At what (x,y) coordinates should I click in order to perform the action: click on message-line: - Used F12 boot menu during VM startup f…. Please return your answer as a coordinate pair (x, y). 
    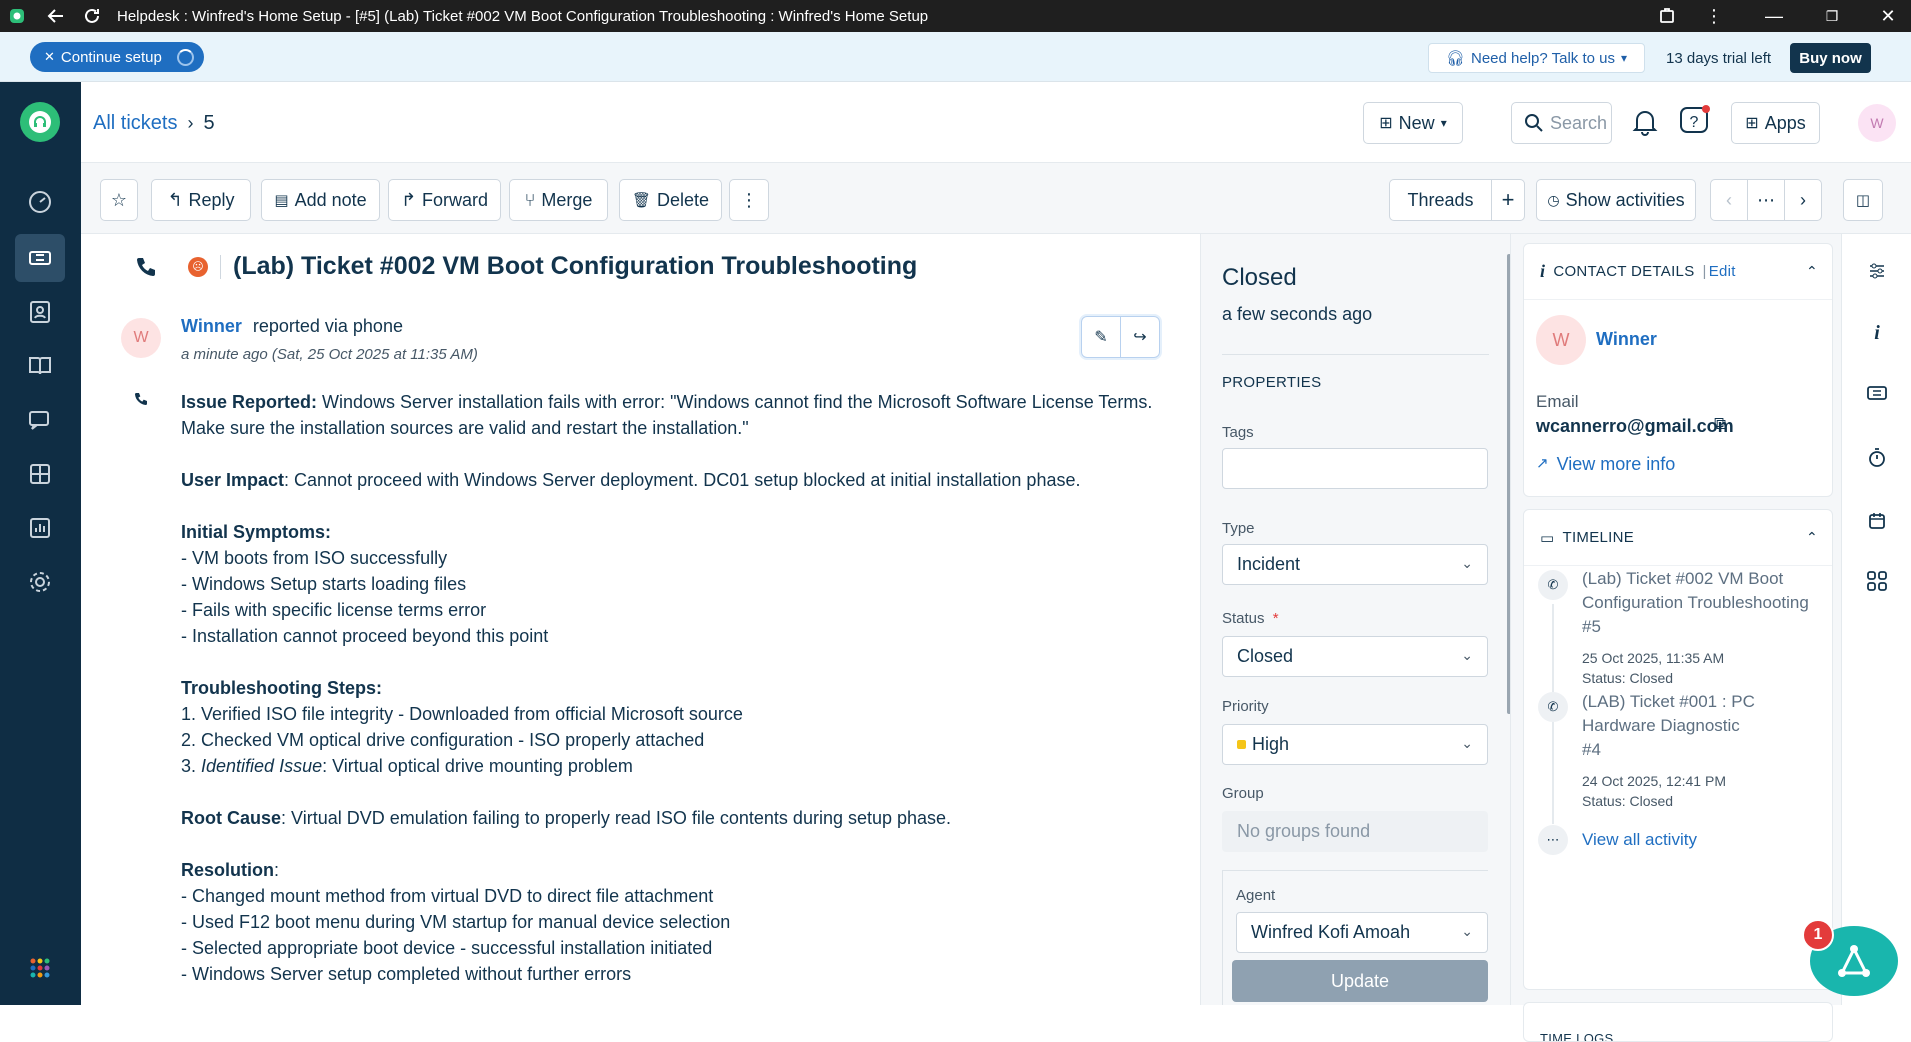
    Looking at the image, I should click on (671, 922).